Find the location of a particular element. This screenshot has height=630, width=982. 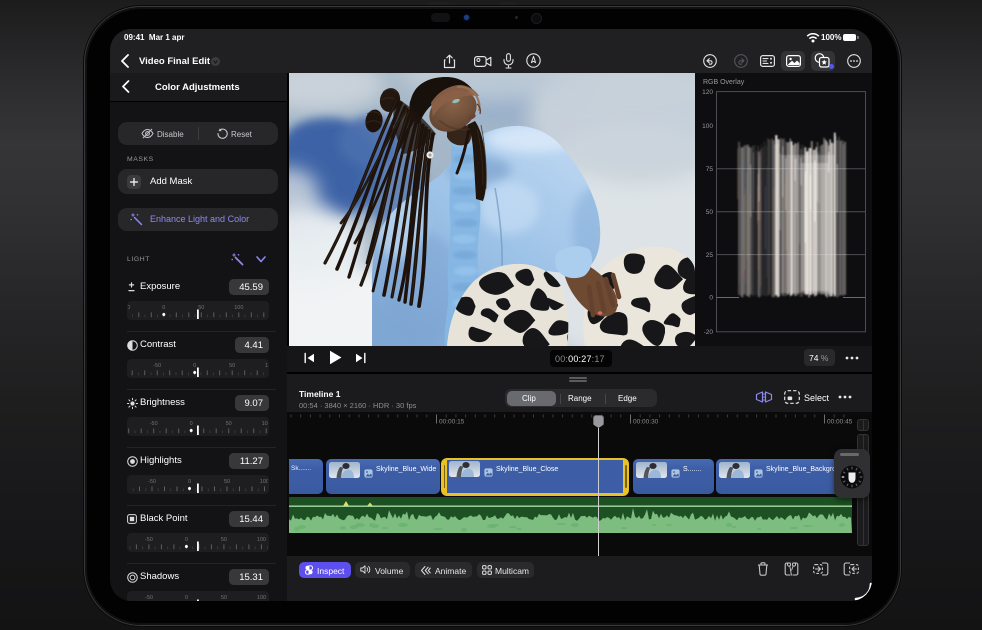

svg-text: 75 is located at coordinates (710, 169).